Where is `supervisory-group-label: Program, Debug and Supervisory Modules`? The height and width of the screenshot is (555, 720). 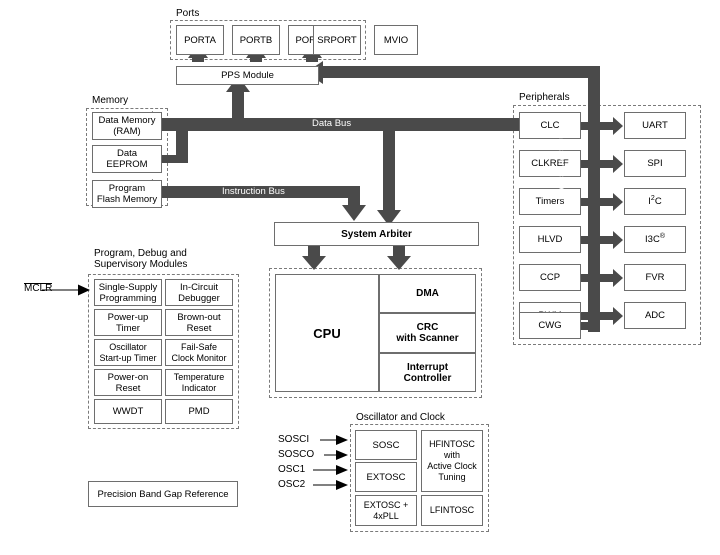 supervisory-group-label: Program, Debug and Supervisory Modules is located at coordinates (141, 259).